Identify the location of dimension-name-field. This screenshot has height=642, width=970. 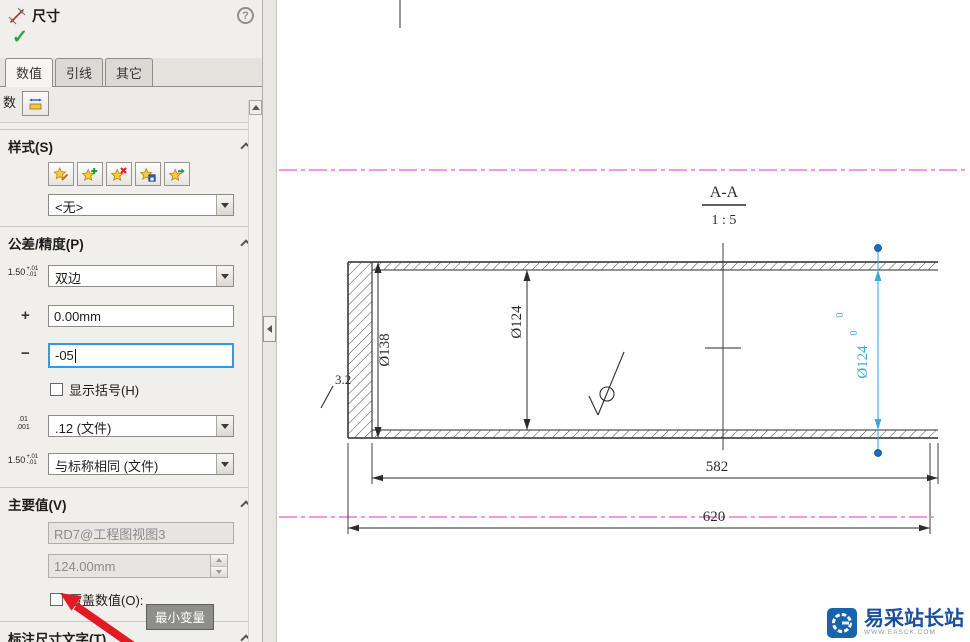
(141, 533).